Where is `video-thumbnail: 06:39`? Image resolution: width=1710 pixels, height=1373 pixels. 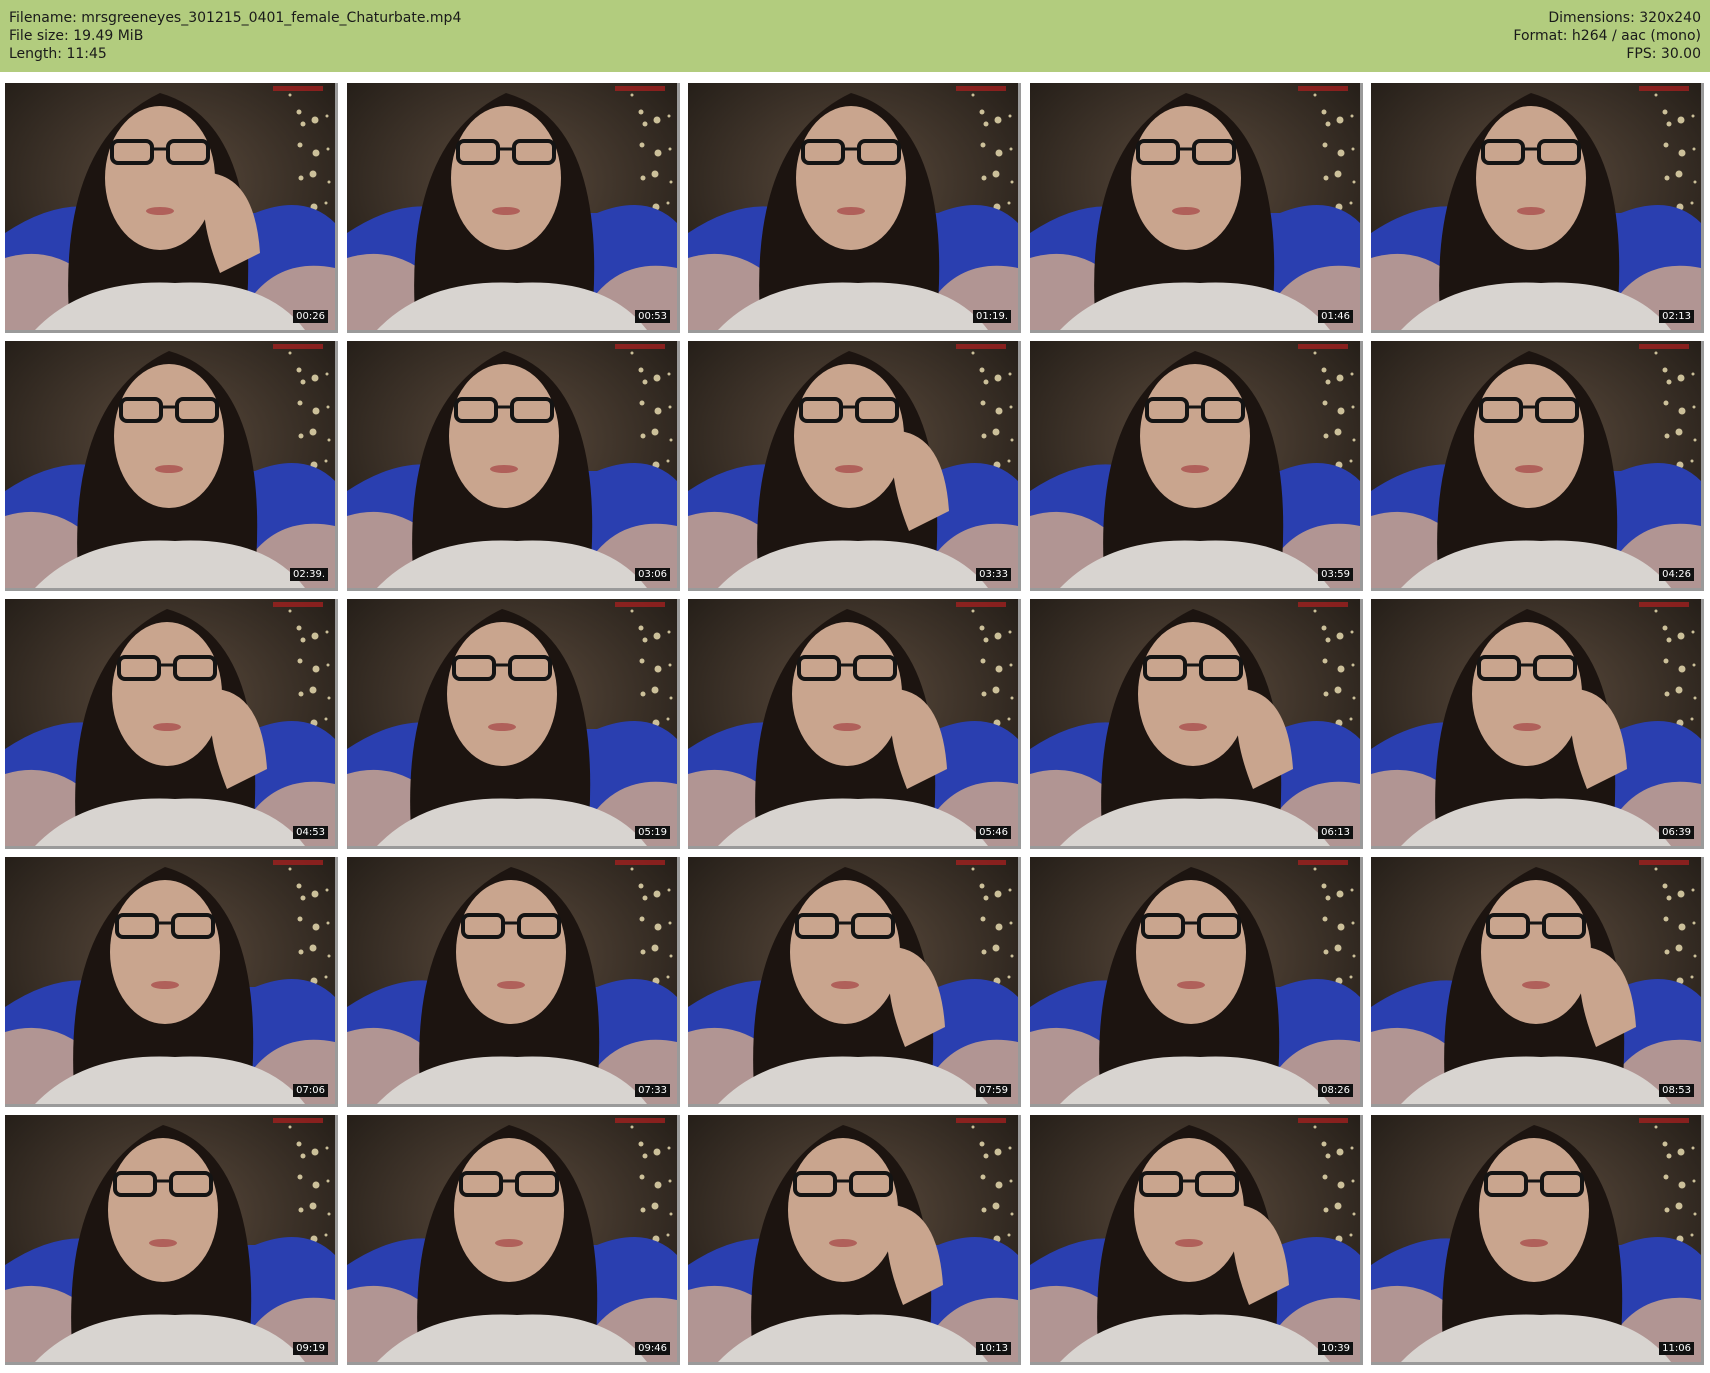 video-thumbnail: 06:39 is located at coordinates (1537, 724).